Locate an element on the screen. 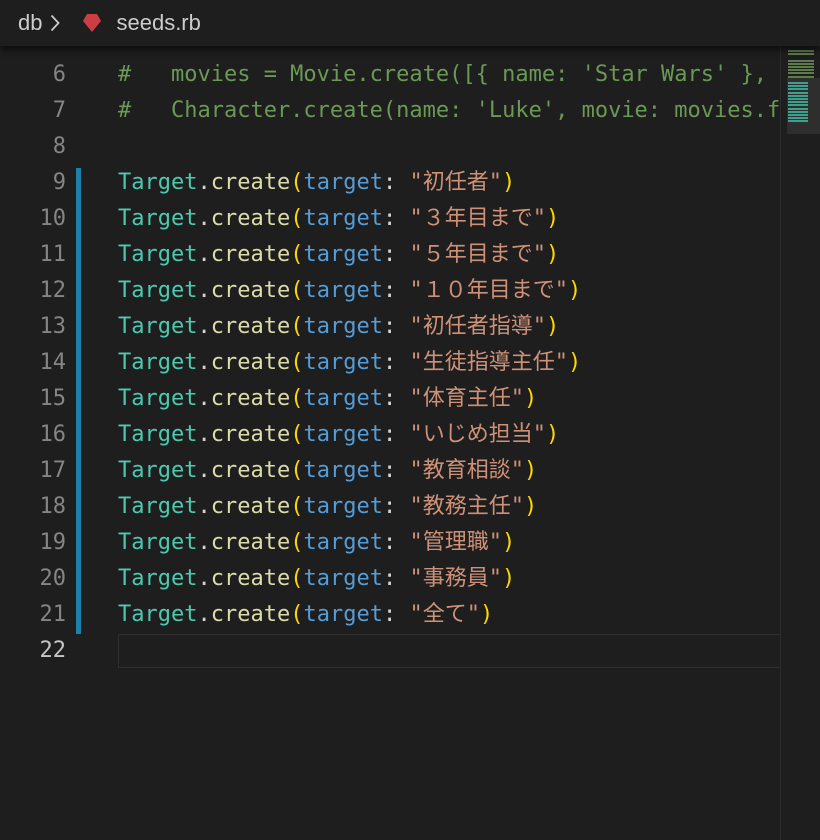  breadcrumb: db seeds.rb is located at coordinates (410, 23).